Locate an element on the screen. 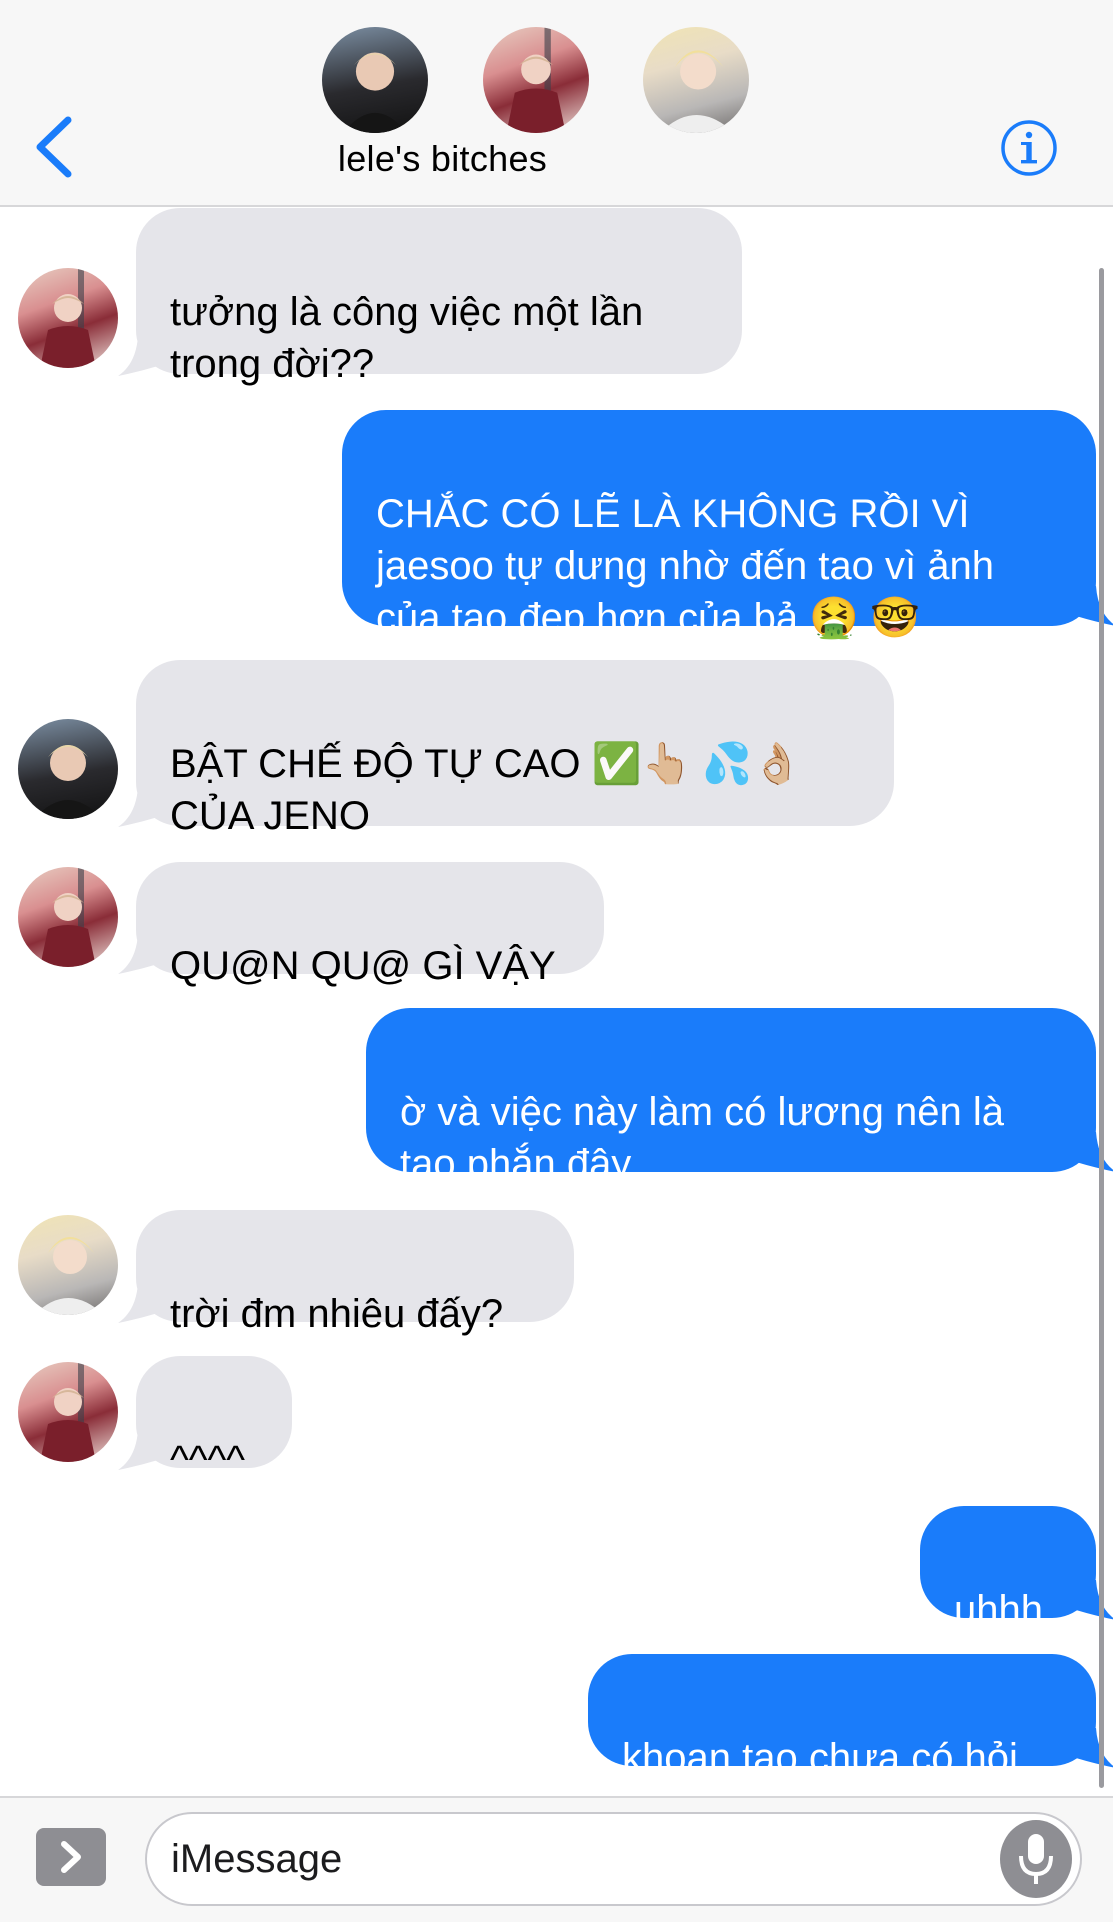 This screenshot has height=1922, width=1113. message-bubble-outgoing: uhhh is located at coordinates (1008, 1569).